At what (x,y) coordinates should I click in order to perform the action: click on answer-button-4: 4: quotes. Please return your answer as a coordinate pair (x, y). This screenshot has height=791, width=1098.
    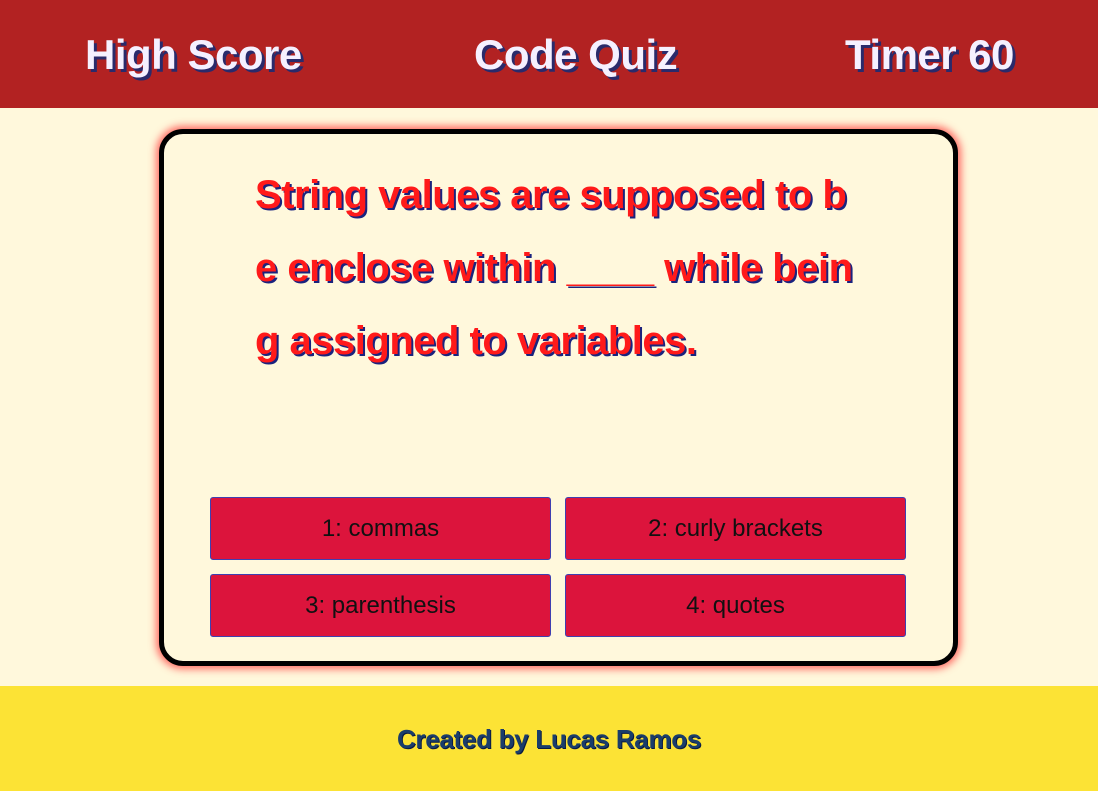
    Looking at the image, I should click on (735, 605).